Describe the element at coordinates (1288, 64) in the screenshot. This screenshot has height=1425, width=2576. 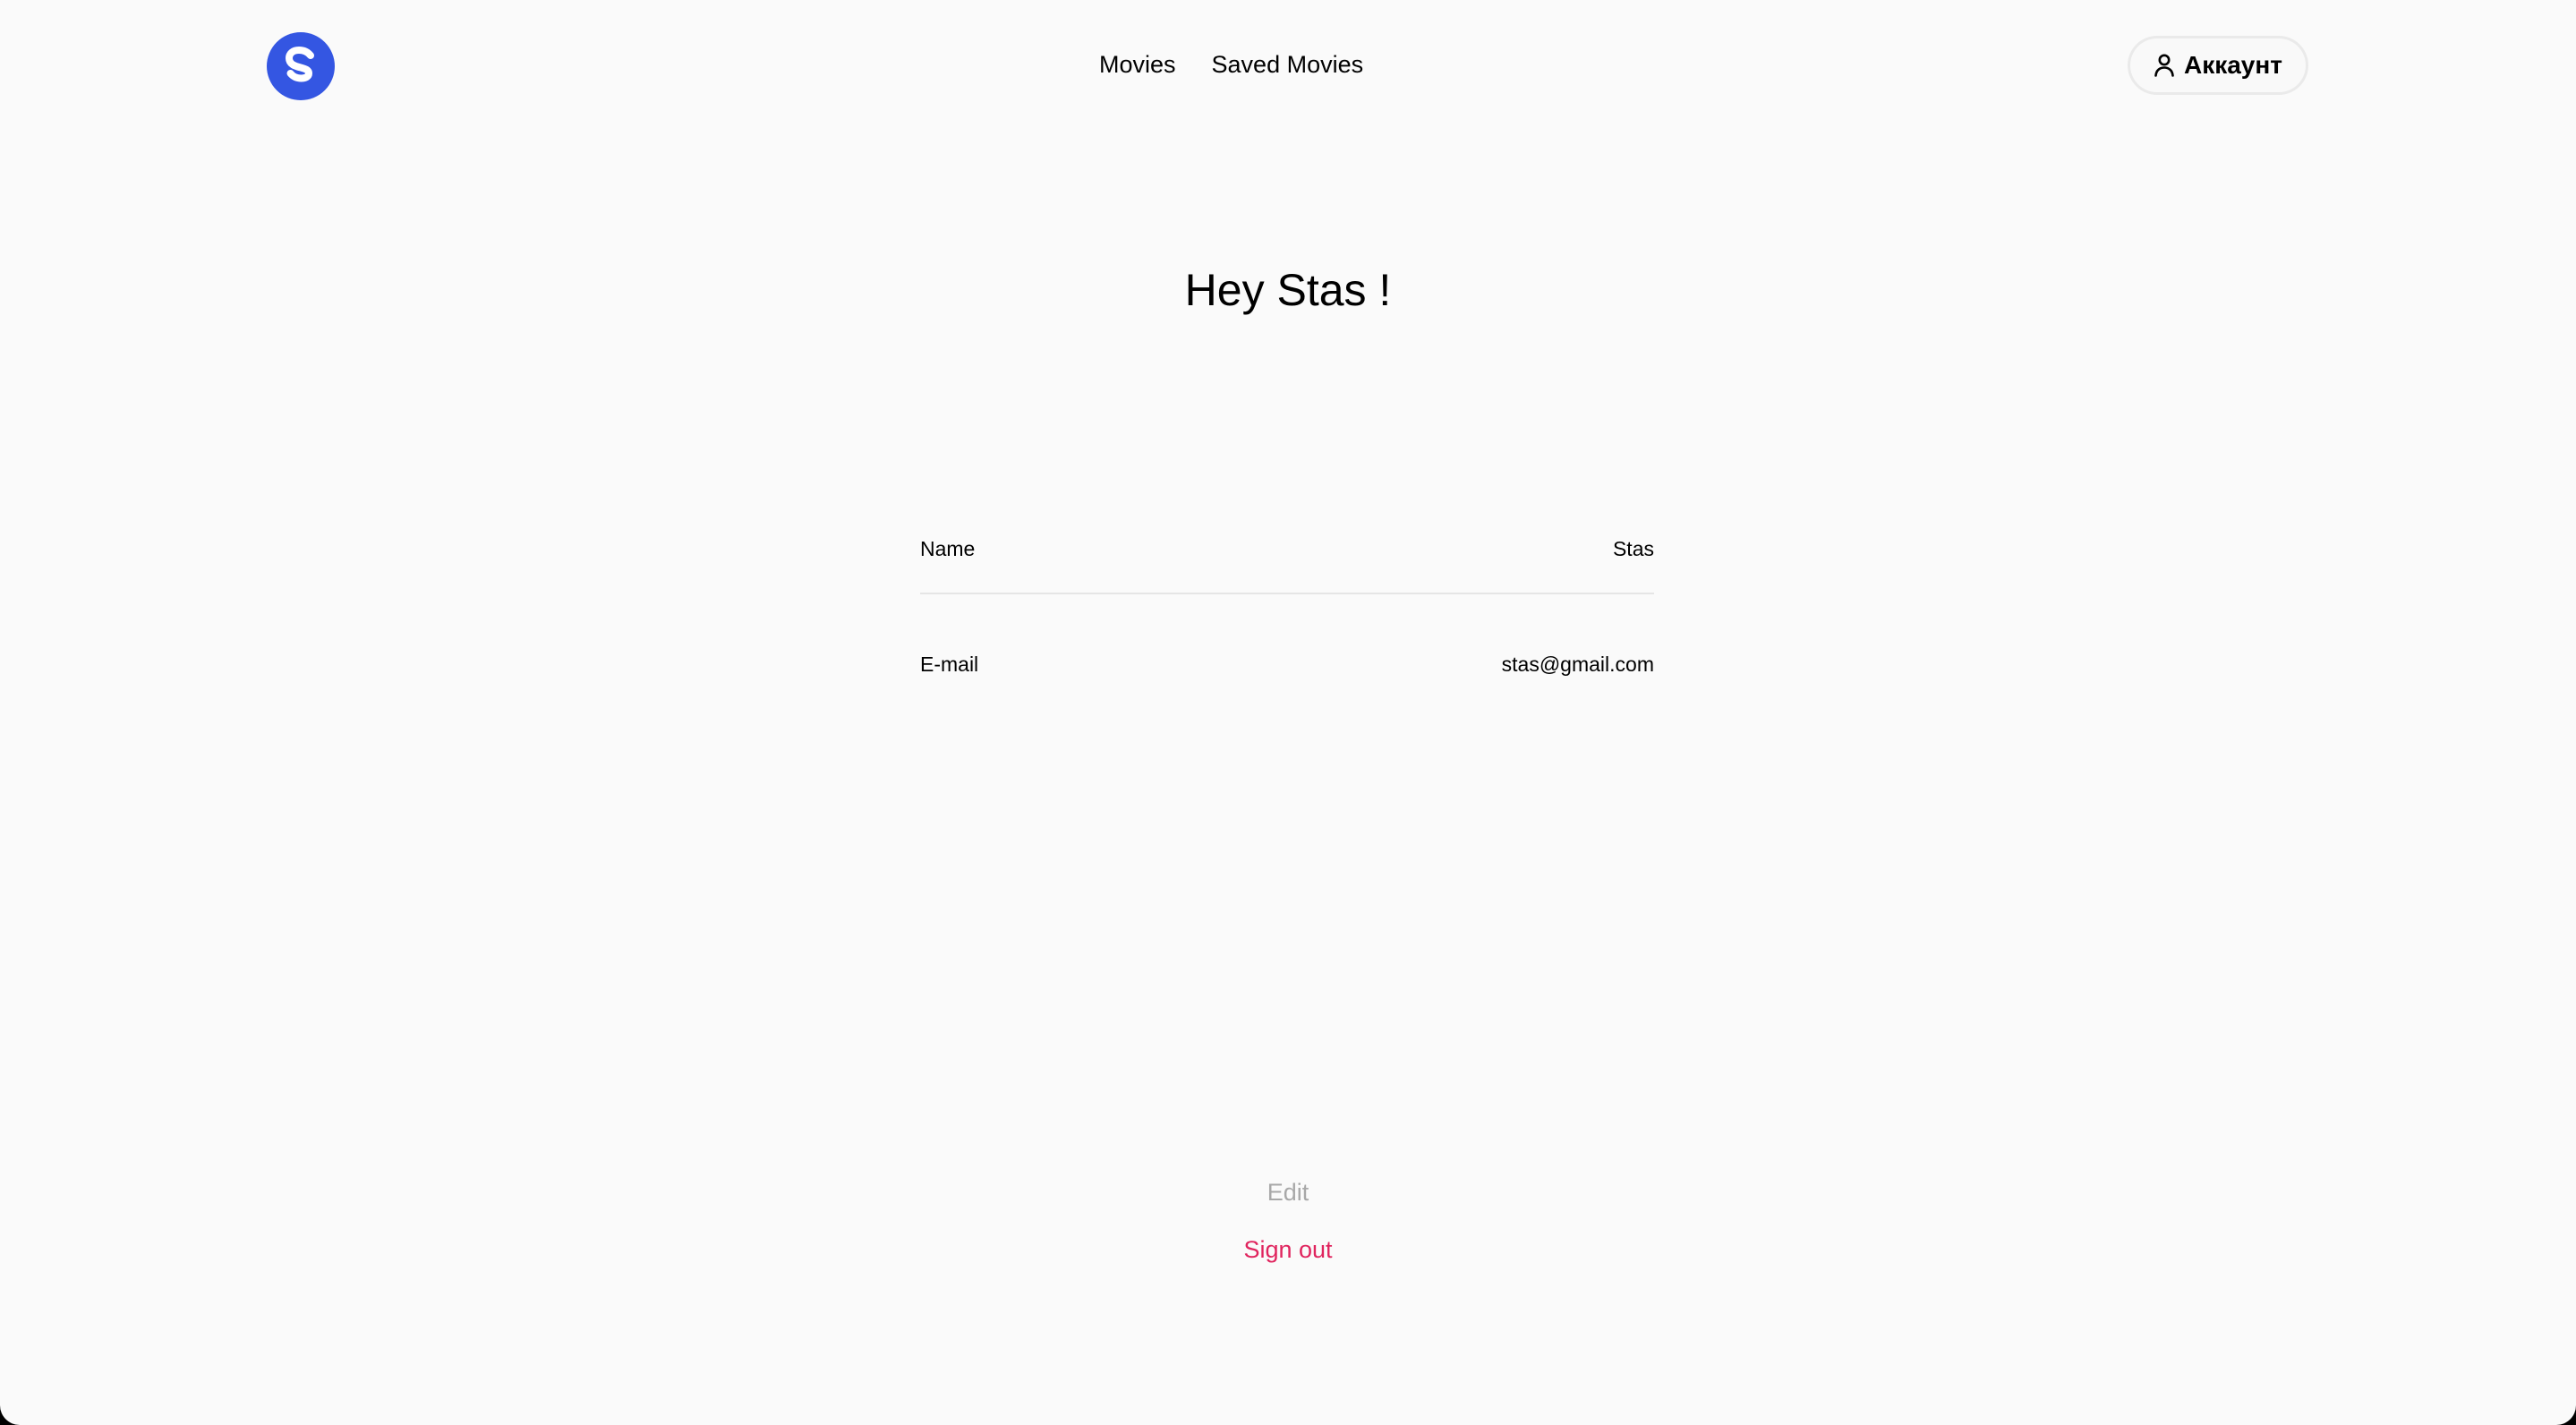
I see `nav-link-saved-movies: Saved Movies` at that location.